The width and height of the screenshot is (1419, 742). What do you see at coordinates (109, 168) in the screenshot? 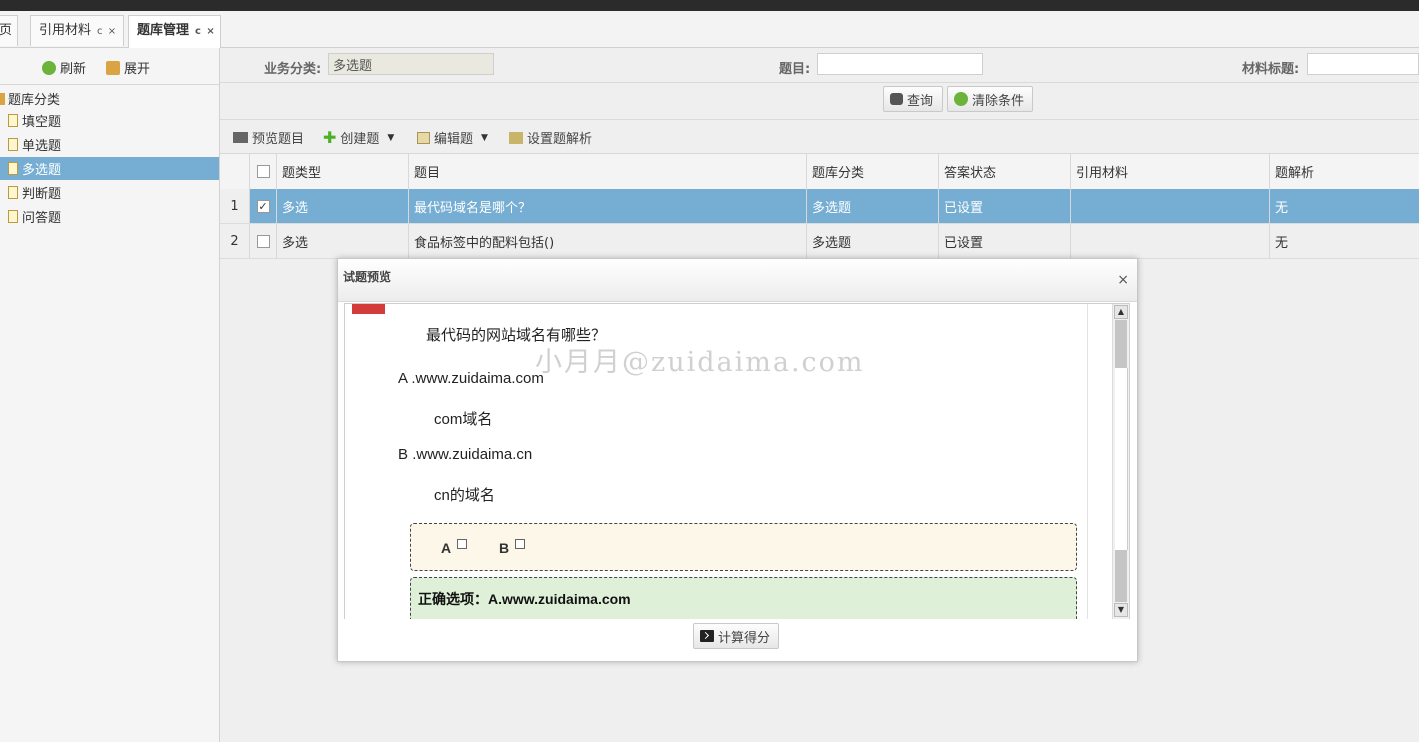
I see `sidebar-item-multi-choice: 多选题` at bounding box center [109, 168].